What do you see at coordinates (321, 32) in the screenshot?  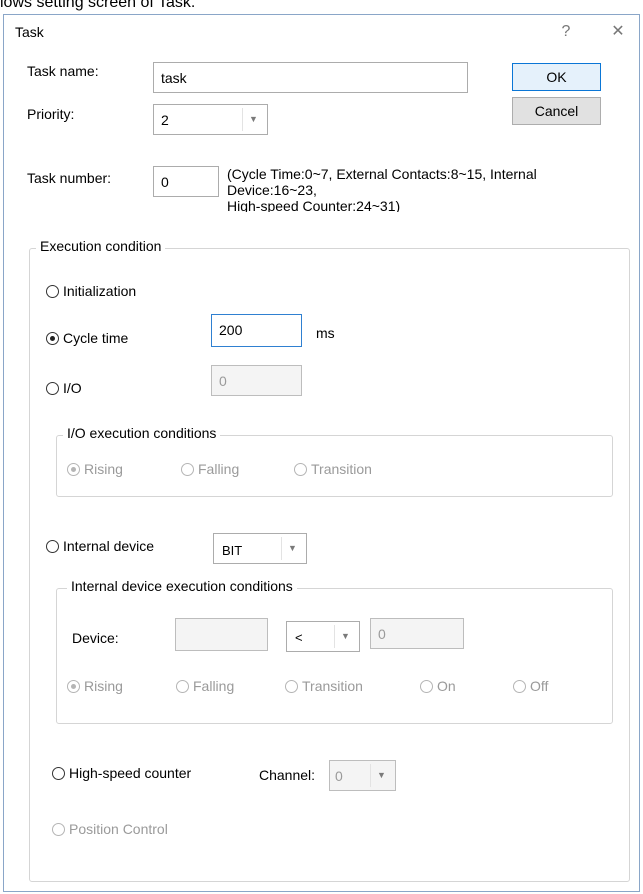 I see `title-bar: Task ? ✕` at bounding box center [321, 32].